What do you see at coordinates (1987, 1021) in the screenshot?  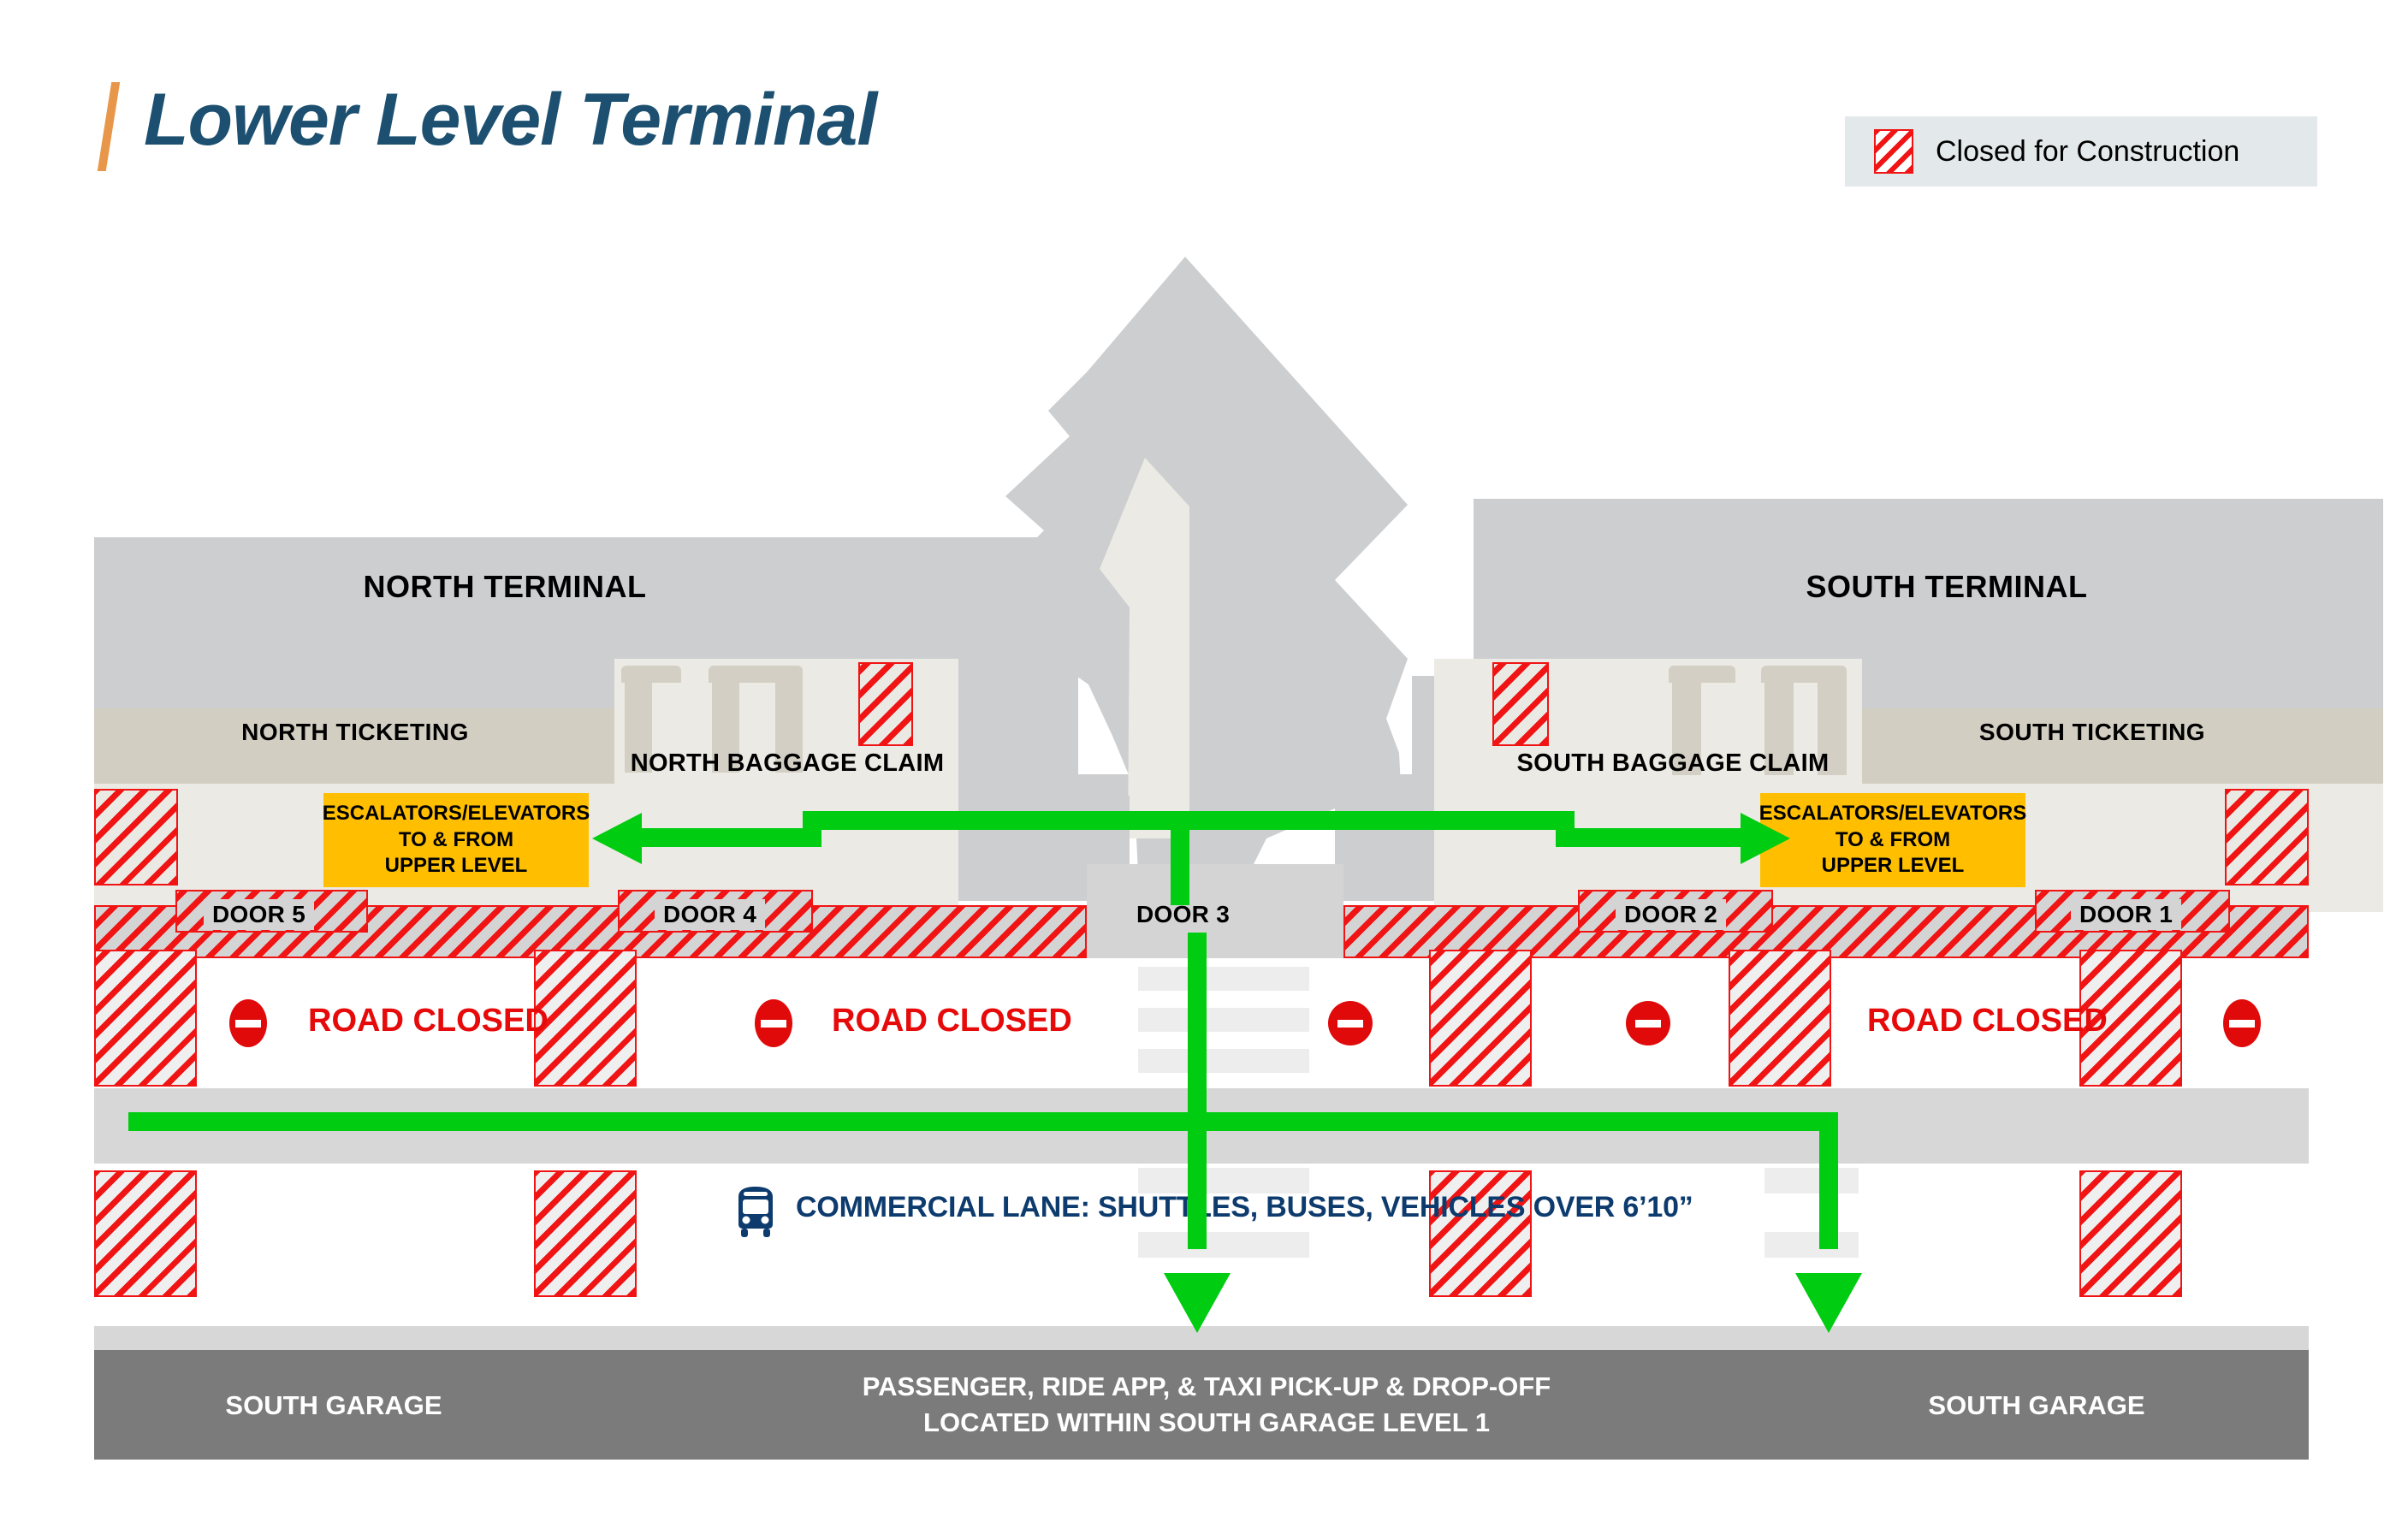 I see `road-closed-label-3: ROAD CLOSED` at bounding box center [1987, 1021].